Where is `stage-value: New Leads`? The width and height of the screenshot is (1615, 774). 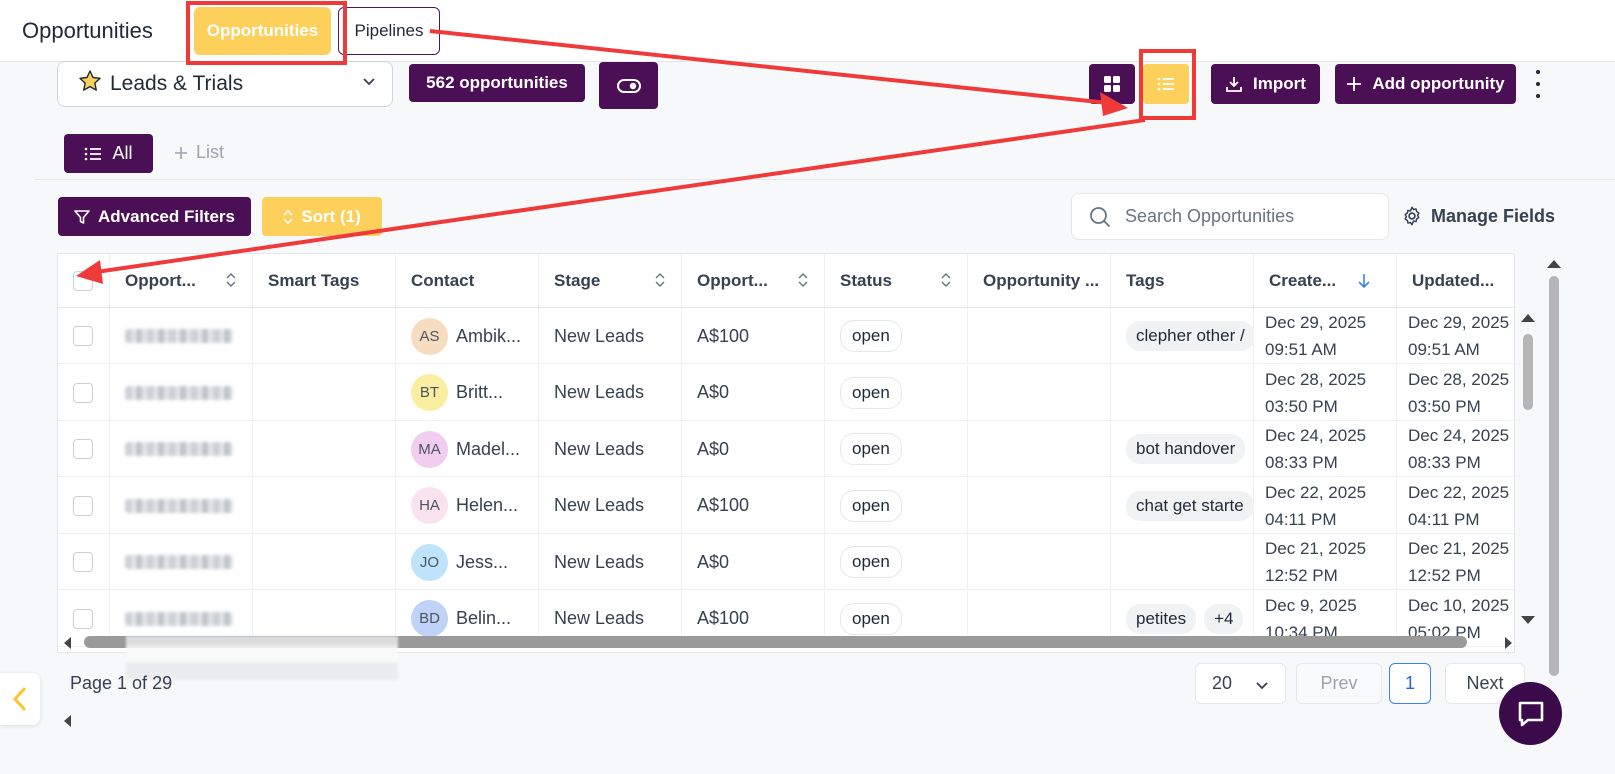
stage-value: New Leads is located at coordinates (599, 561).